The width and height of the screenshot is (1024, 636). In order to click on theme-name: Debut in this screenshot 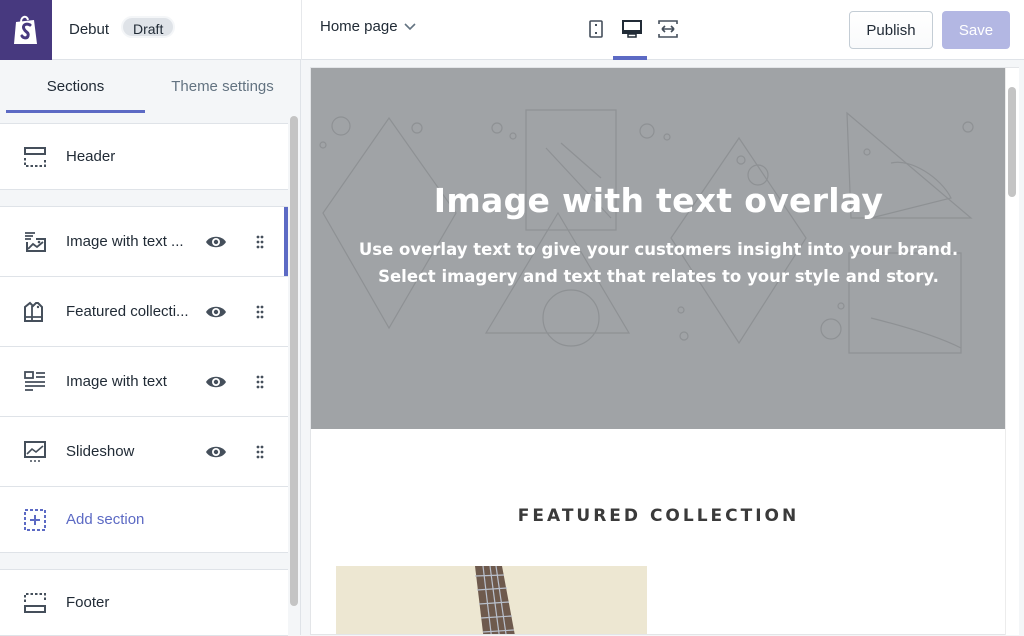, I will do `click(89, 29)`.